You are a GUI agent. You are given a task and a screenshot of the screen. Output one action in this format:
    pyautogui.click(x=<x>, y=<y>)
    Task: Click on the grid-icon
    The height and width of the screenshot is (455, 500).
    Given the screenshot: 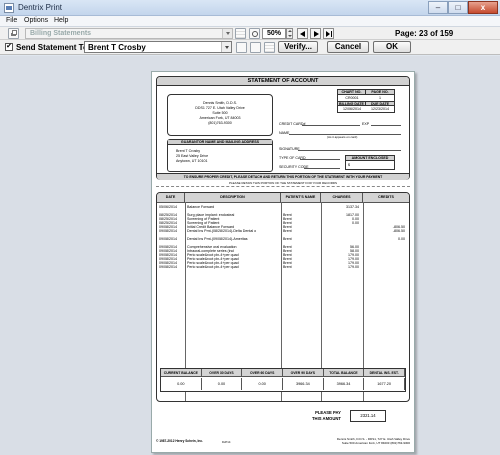 What is the action you would take?
    pyautogui.click(x=240, y=33)
    